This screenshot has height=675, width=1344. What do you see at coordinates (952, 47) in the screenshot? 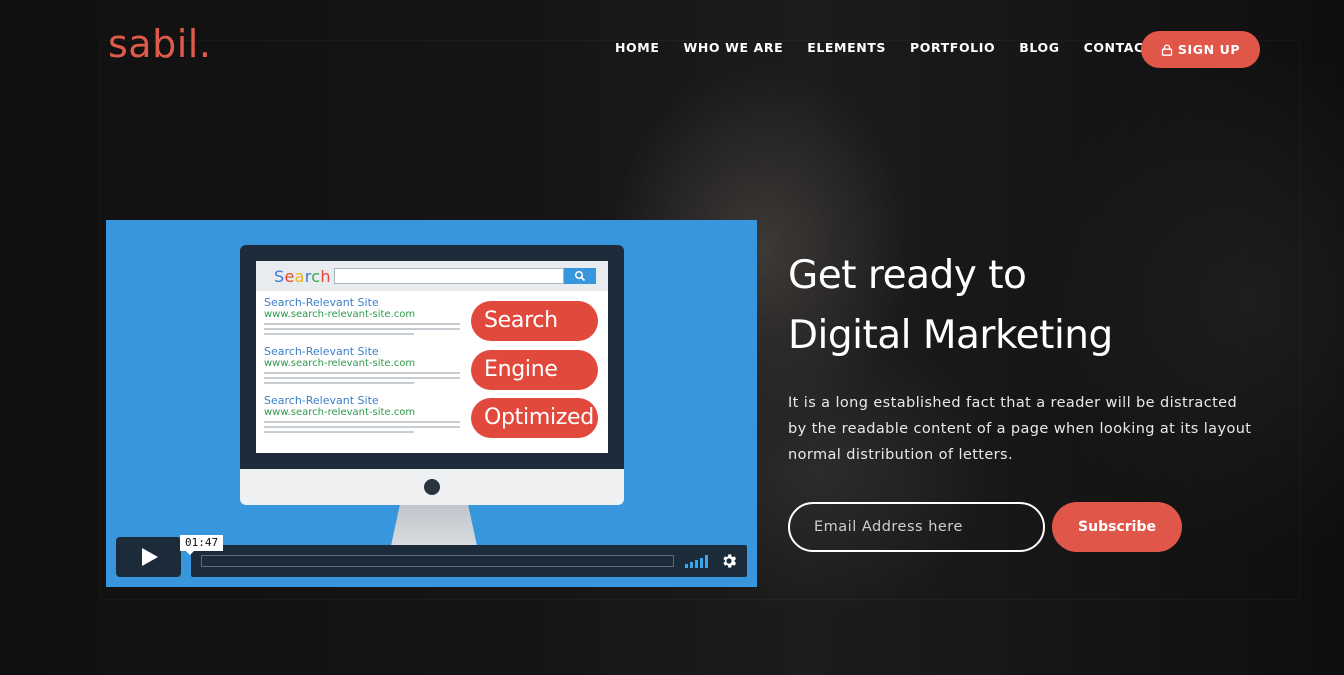
I see `nav-item-portfolio: PORTFOLIO` at bounding box center [952, 47].